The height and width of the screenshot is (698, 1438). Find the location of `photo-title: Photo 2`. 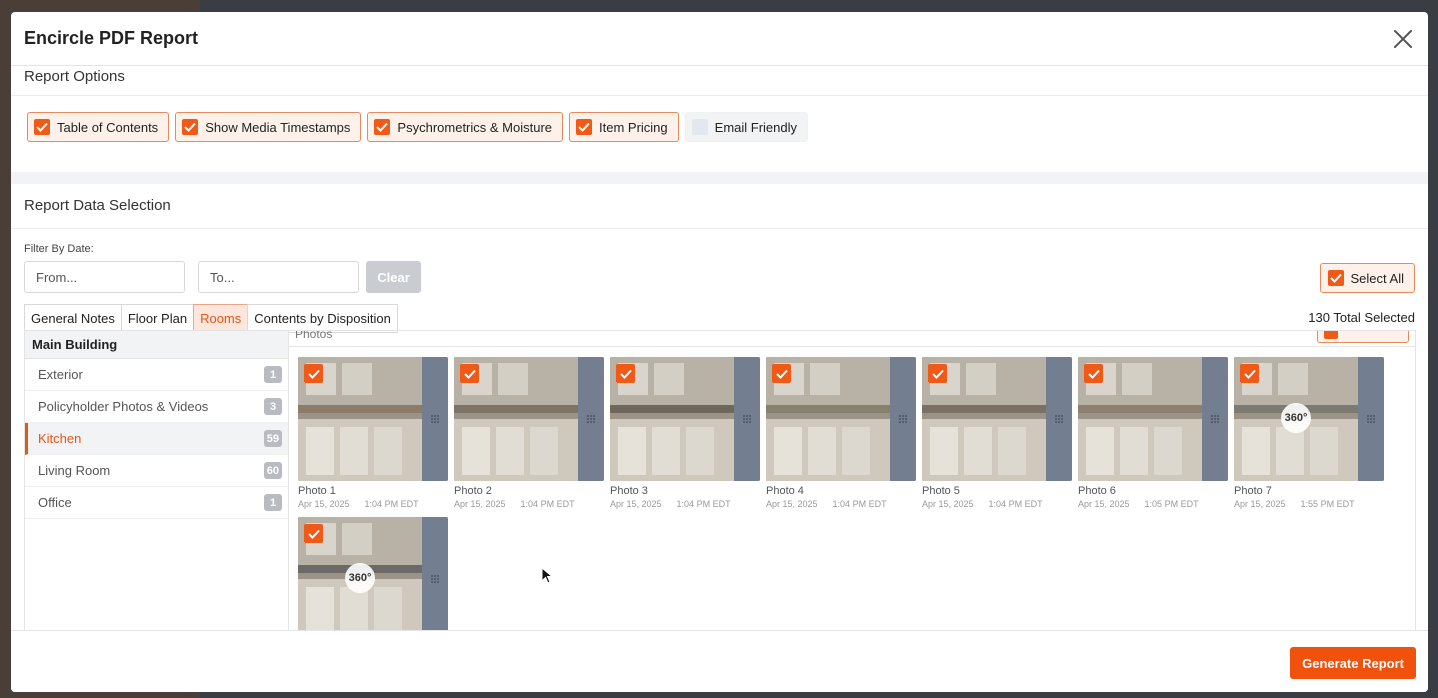

photo-title: Photo 2 is located at coordinates (473, 491).